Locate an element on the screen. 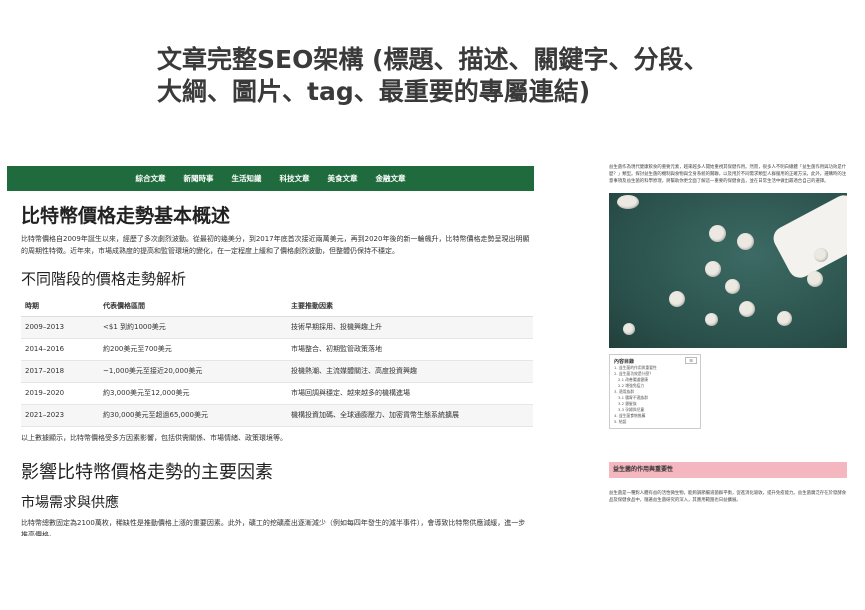  table-row: 2014–2016 約200美元至700美元 市場整合、初期監管政策落地 is located at coordinates (277, 349).